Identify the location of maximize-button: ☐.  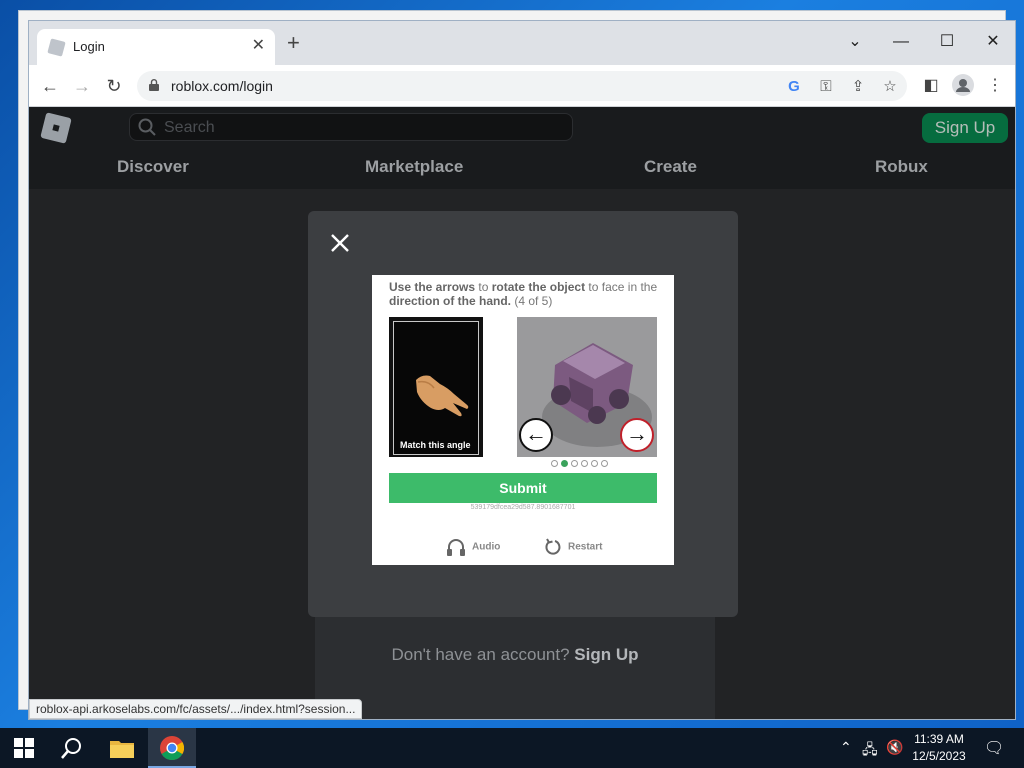
(947, 42).